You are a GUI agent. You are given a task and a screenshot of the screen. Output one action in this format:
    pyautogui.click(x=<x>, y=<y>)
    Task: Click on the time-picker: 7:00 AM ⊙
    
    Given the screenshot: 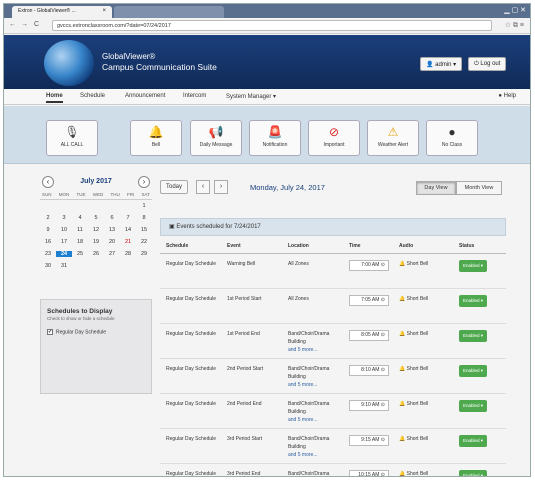 What is the action you would take?
    pyautogui.click(x=369, y=265)
    